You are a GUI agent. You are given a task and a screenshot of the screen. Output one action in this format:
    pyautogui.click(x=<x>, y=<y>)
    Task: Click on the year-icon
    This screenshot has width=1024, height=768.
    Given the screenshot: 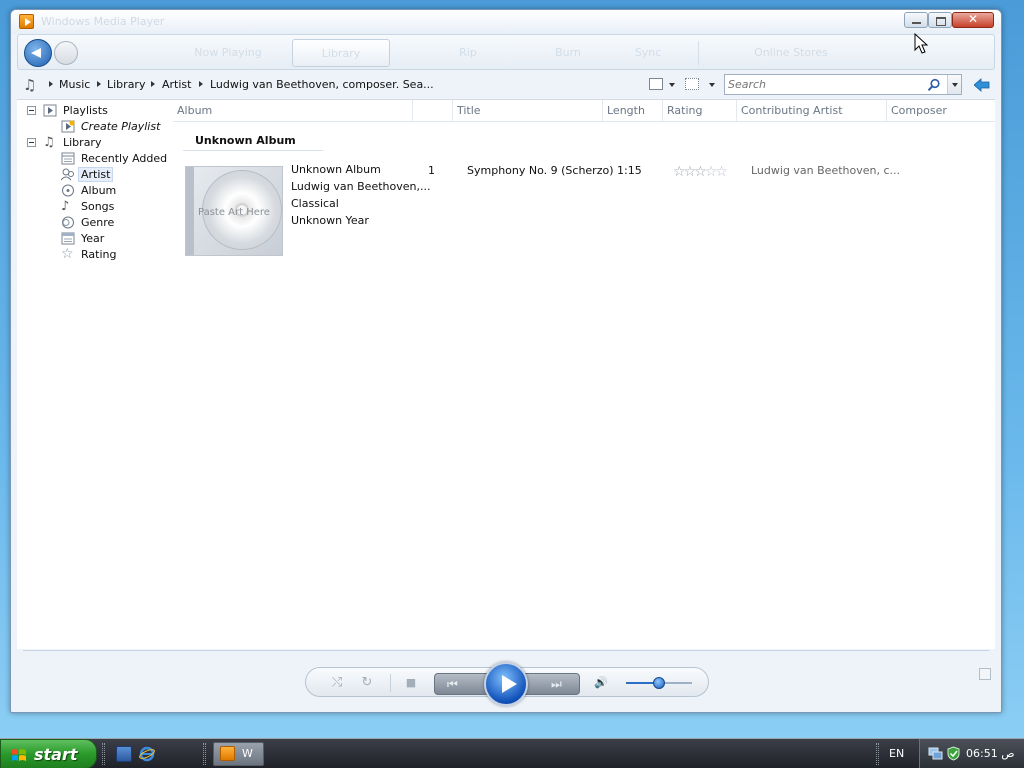 What is the action you would take?
    pyautogui.click(x=68, y=238)
    